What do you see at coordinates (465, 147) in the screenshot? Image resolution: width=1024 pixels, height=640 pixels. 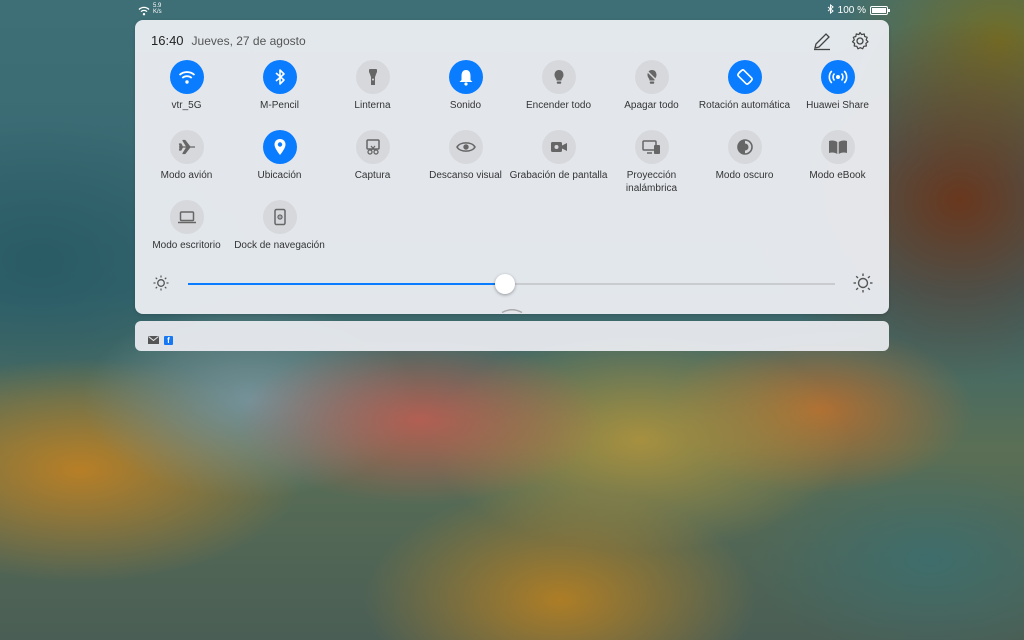 I see `eye-icon` at bounding box center [465, 147].